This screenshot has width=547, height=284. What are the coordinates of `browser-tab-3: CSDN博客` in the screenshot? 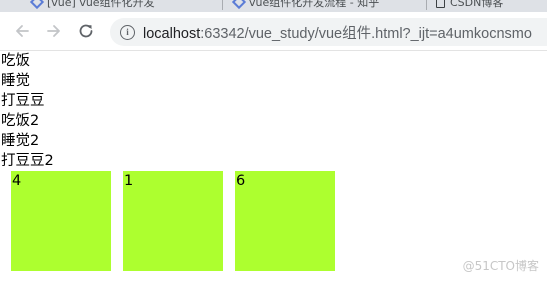 It's located at (491, 5).